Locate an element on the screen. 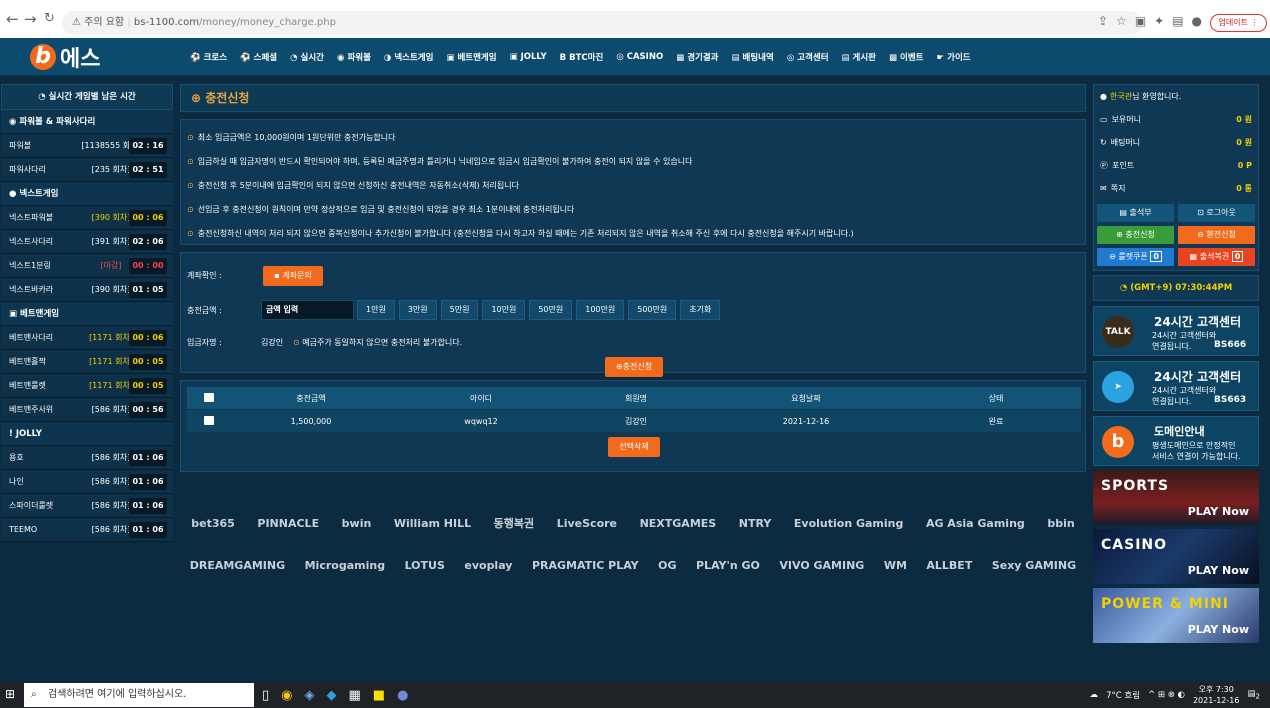 The height and width of the screenshot is (708, 1270). warning-icon: ⚠ is located at coordinates (76, 22).